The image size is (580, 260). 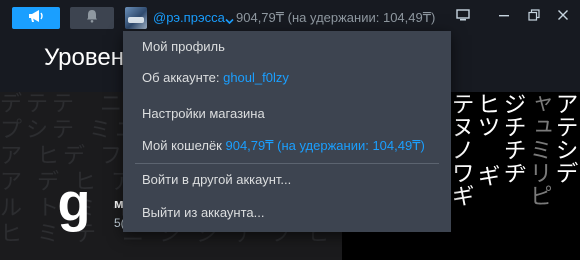 What do you see at coordinates (287, 114) in the screenshot?
I see `menu-item-store-preferences: Настройки магазина` at bounding box center [287, 114].